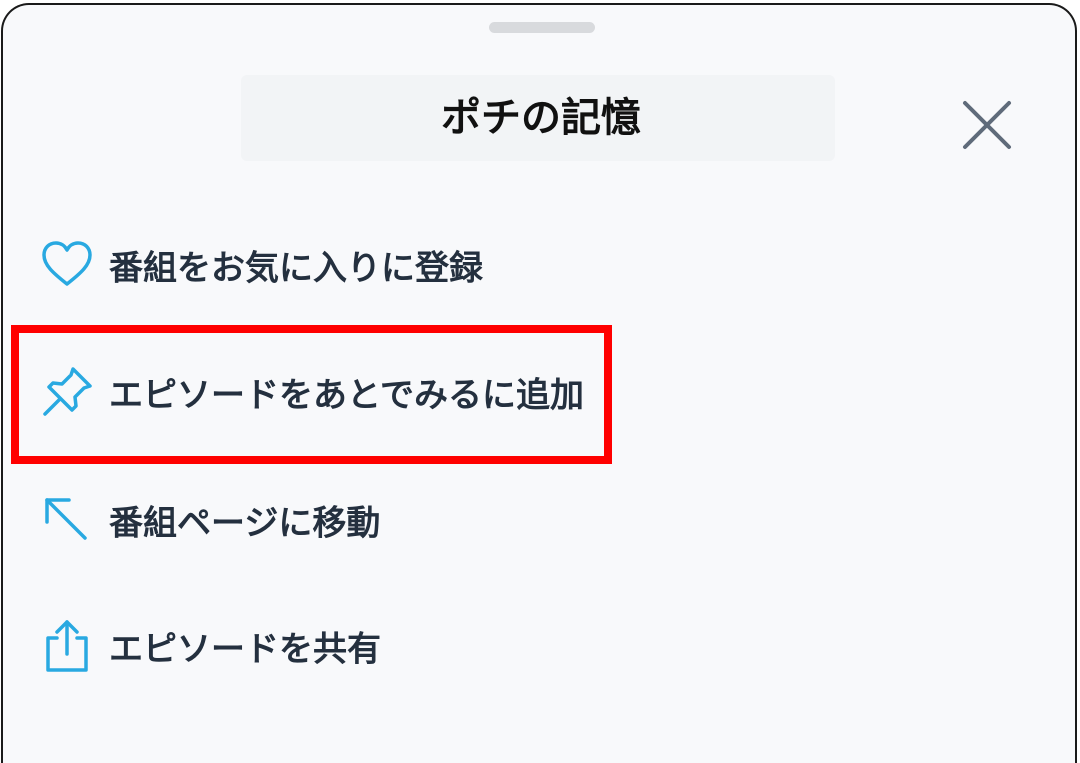 Image resolution: width=1080 pixels, height=763 pixels. Describe the element at coordinates (245, 649) in the screenshot. I see `menu-item-label: エピソードを共有` at that location.